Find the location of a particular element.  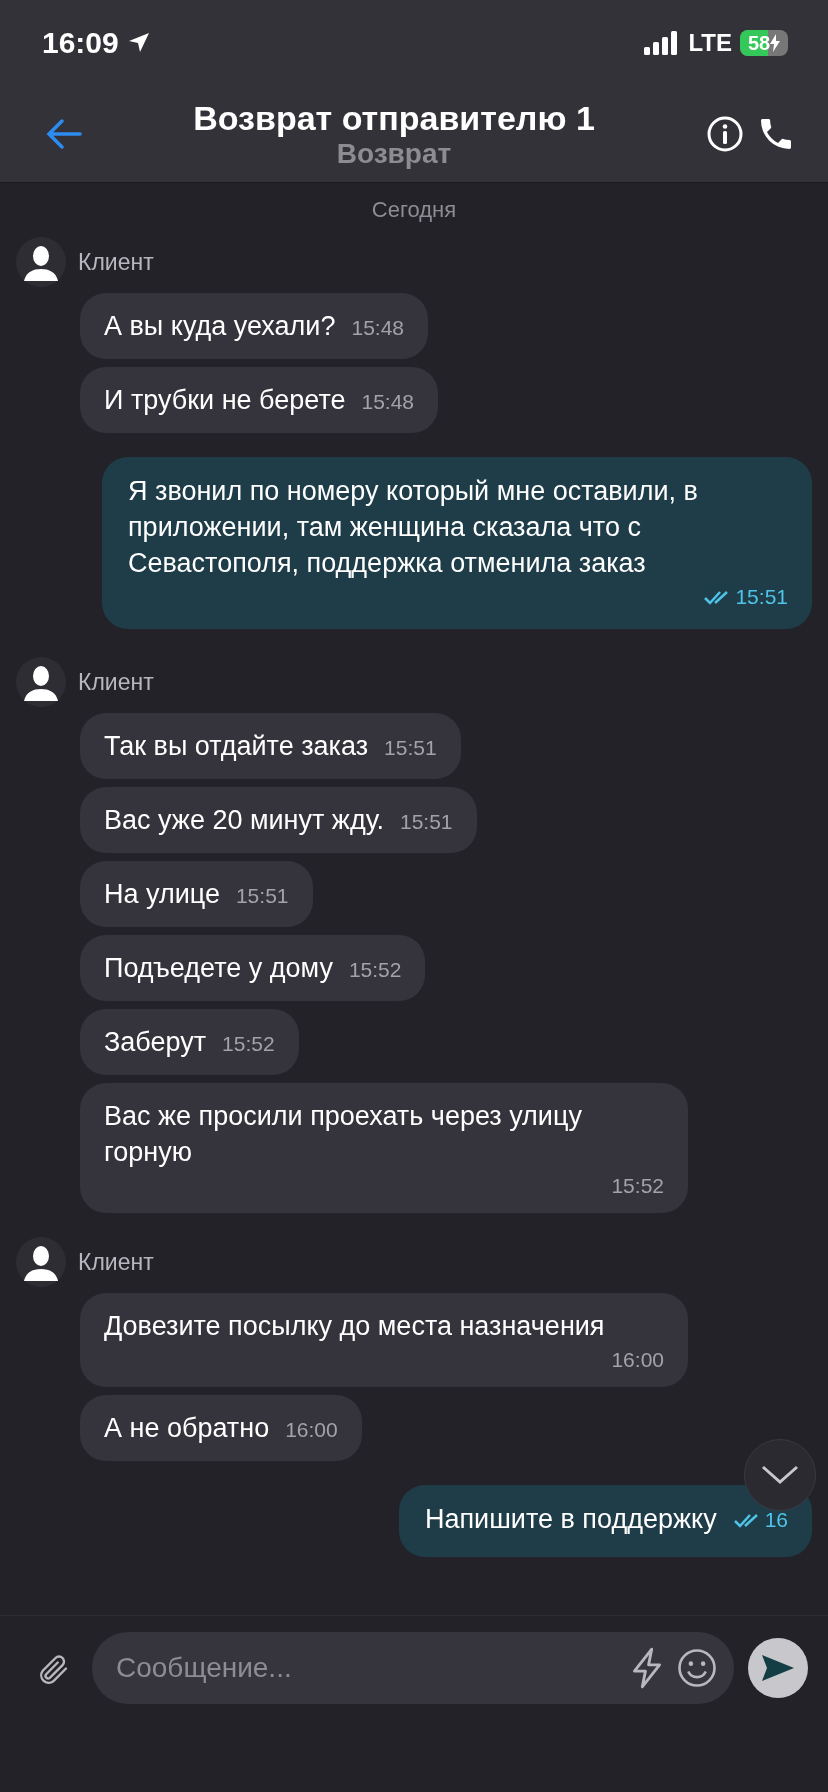

message-text: Вас уже 20 минут жду. is located at coordinates (244, 820).